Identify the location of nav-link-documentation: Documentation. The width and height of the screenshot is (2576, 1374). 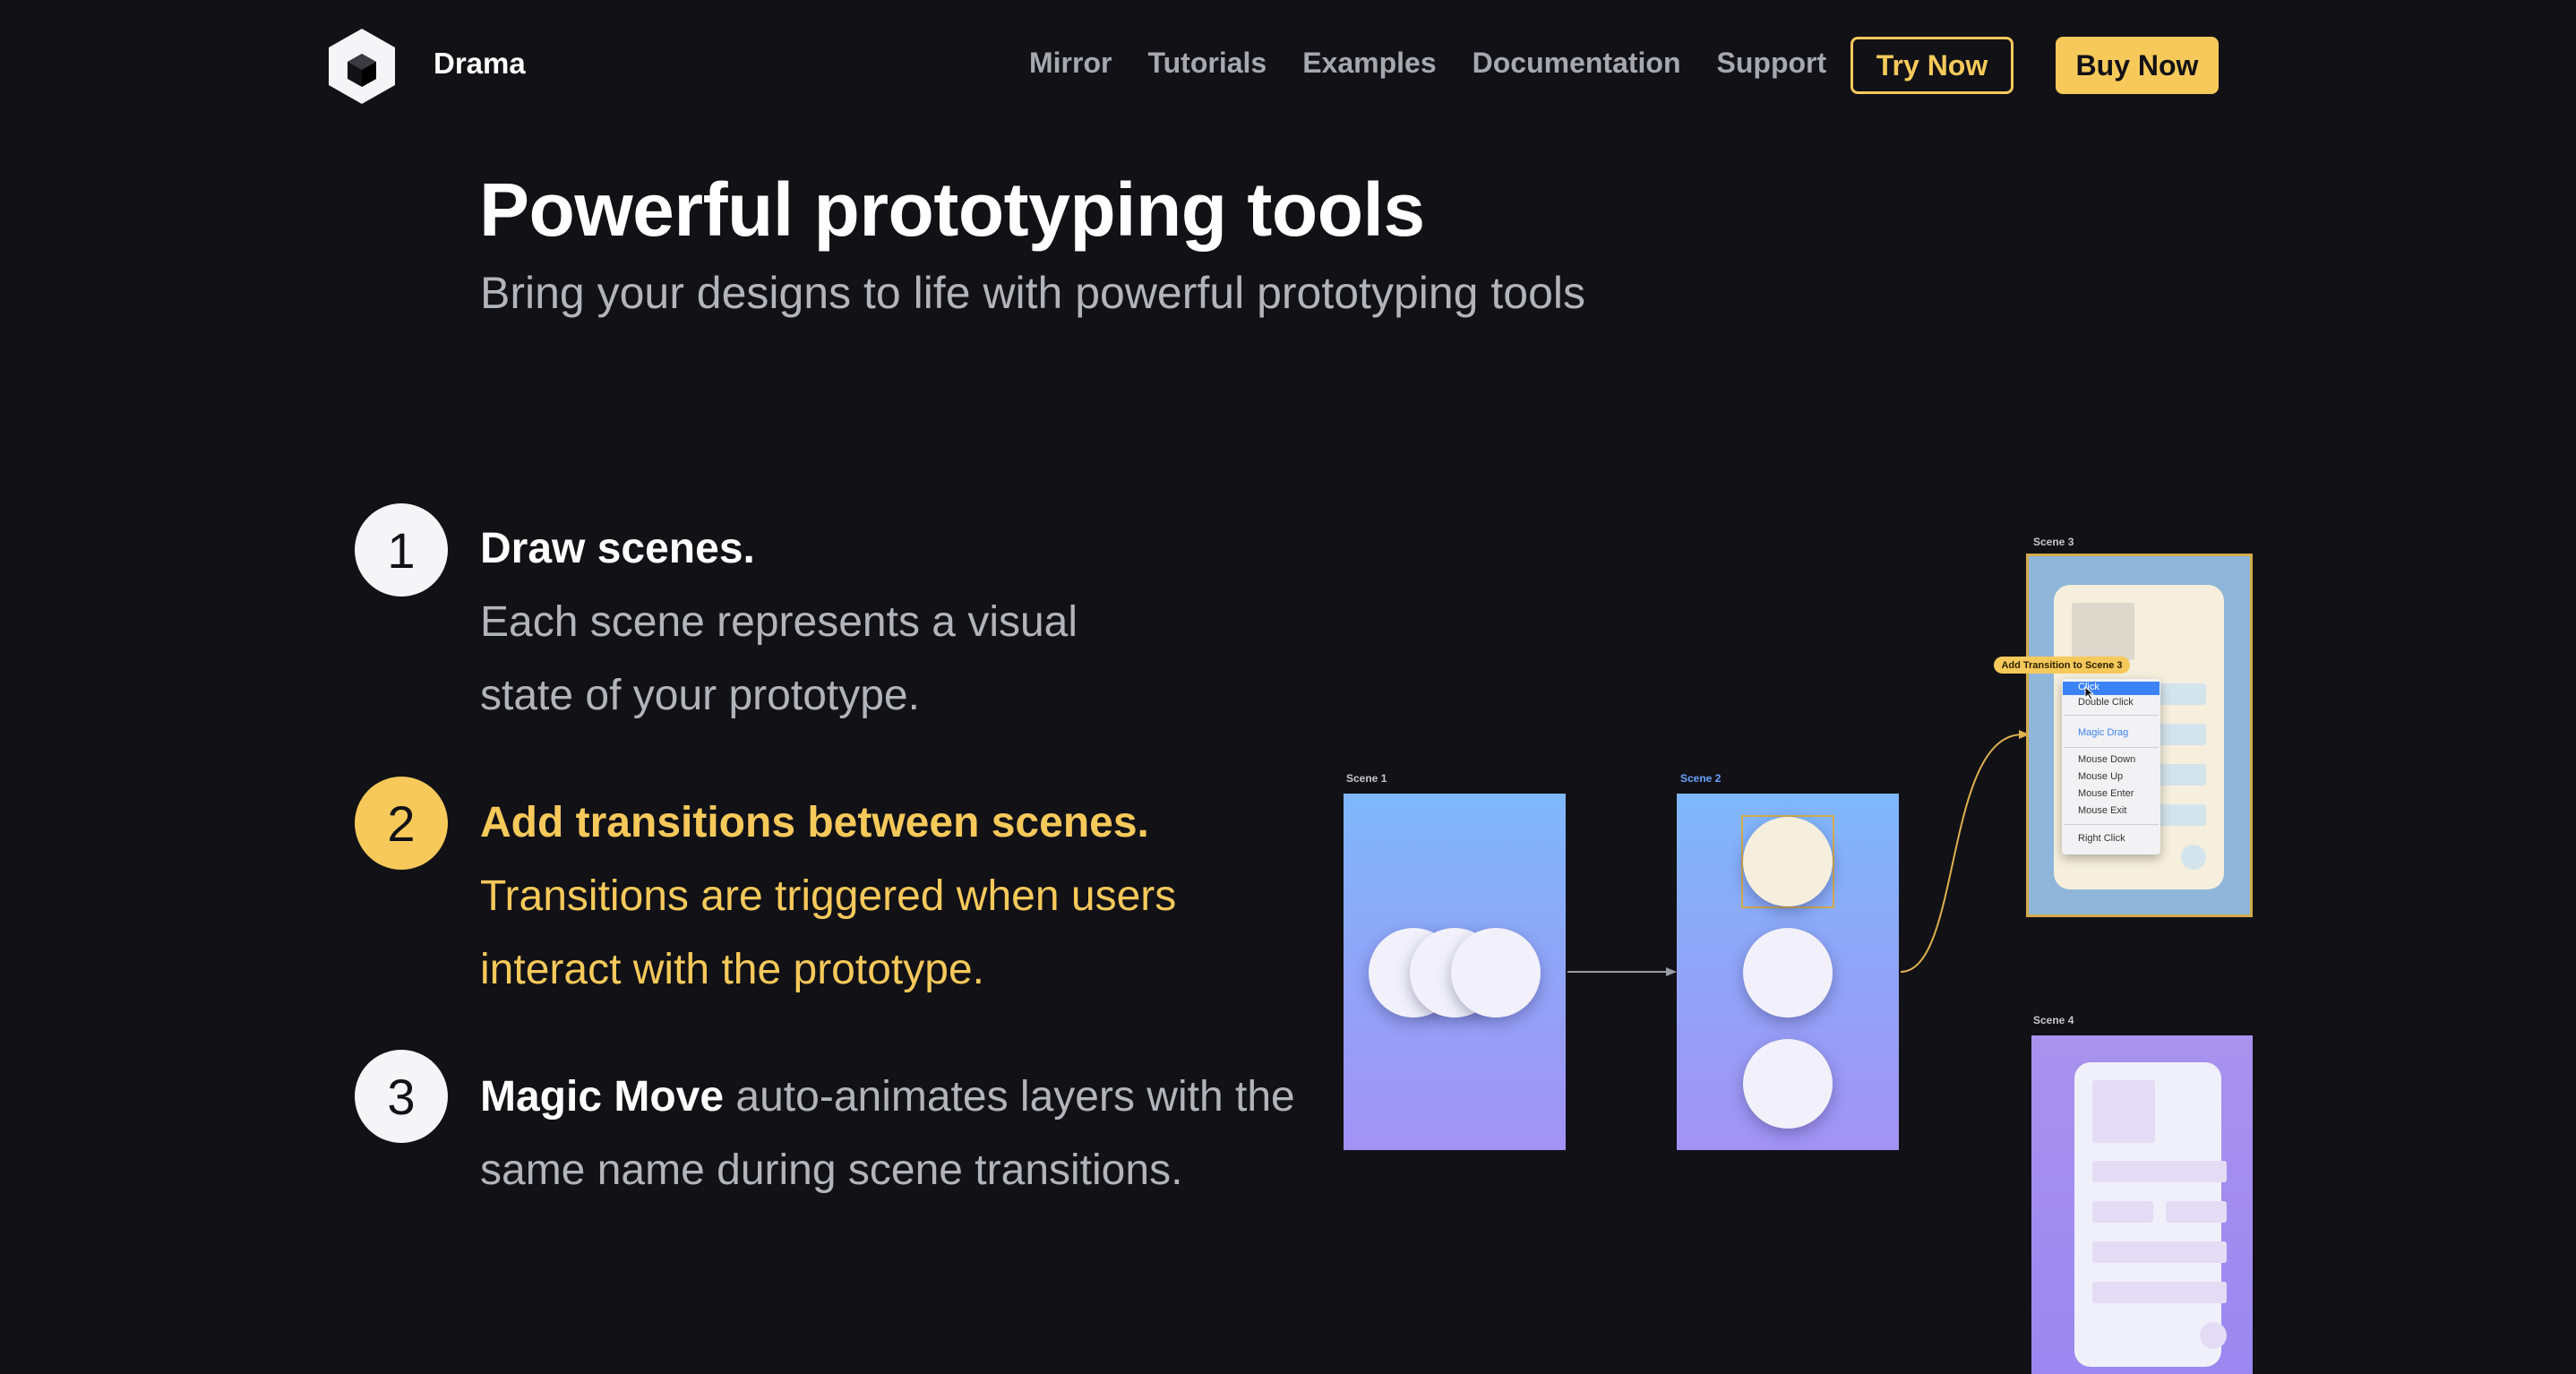
(1577, 63).